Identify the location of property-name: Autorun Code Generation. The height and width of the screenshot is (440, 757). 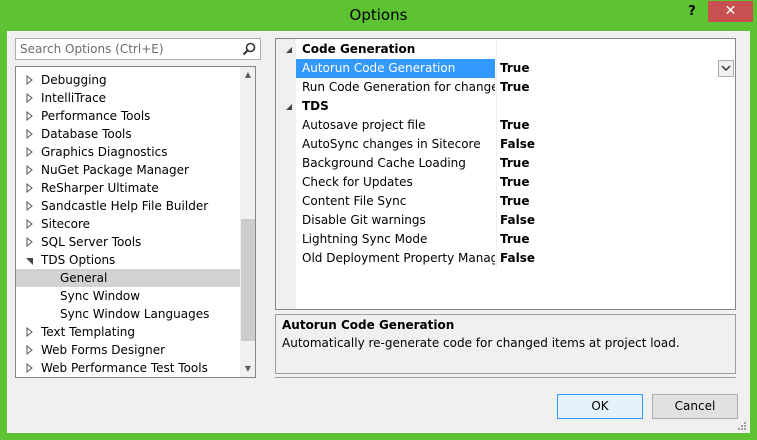
(395, 68).